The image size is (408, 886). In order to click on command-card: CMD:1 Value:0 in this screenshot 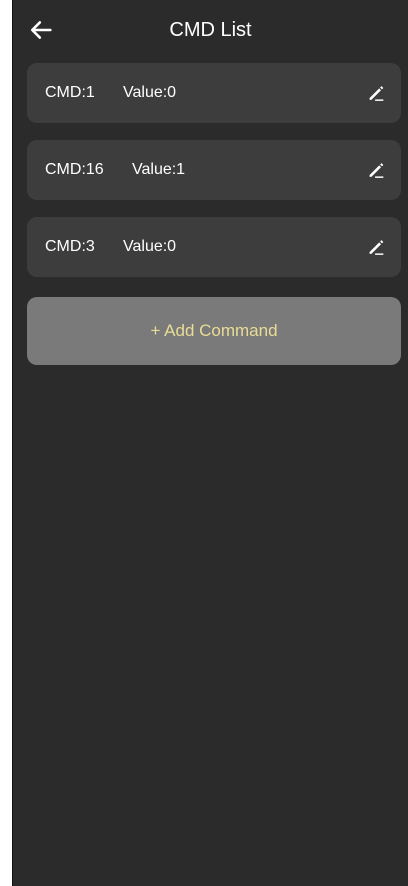, I will do `click(214, 93)`.